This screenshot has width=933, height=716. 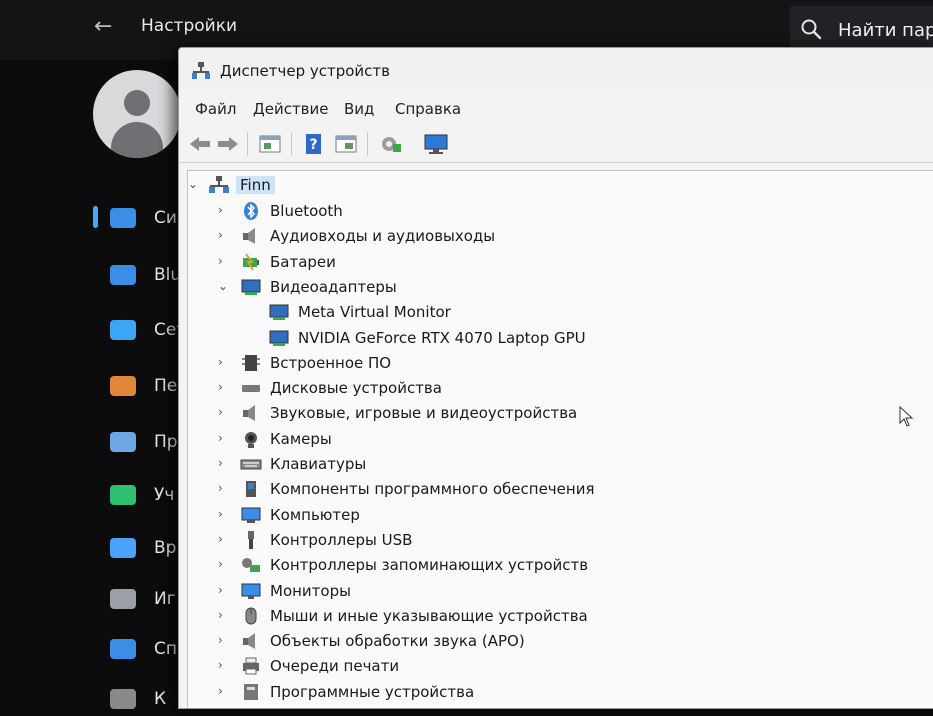 What do you see at coordinates (123, 330) in the screenshot?
I see `wifi-icon` at bounding box center [123, 330].